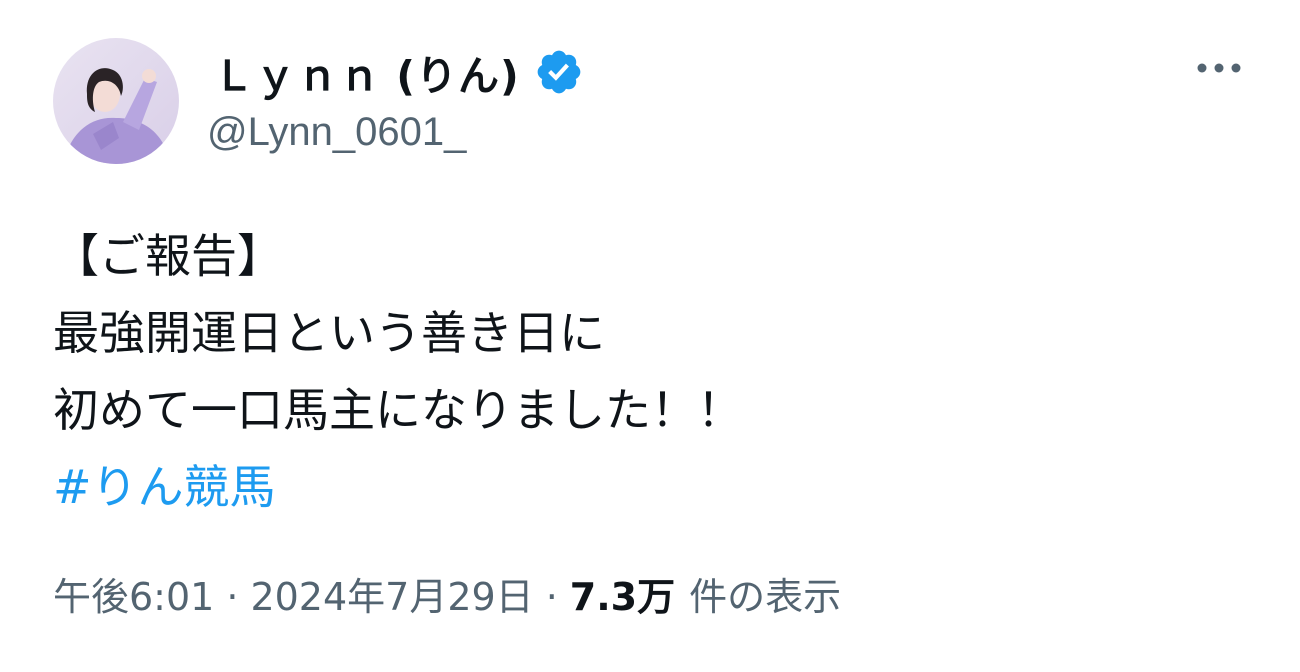  I want to click on avatar, so click(116, 101).